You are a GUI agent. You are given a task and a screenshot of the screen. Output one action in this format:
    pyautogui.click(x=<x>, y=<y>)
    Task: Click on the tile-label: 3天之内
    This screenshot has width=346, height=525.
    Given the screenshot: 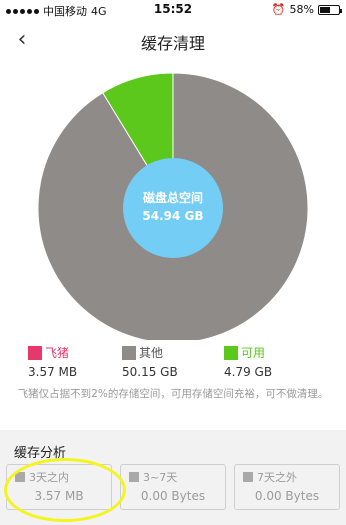 What is the action you would take?
    pyautogui.click(x=49, y=477)
    